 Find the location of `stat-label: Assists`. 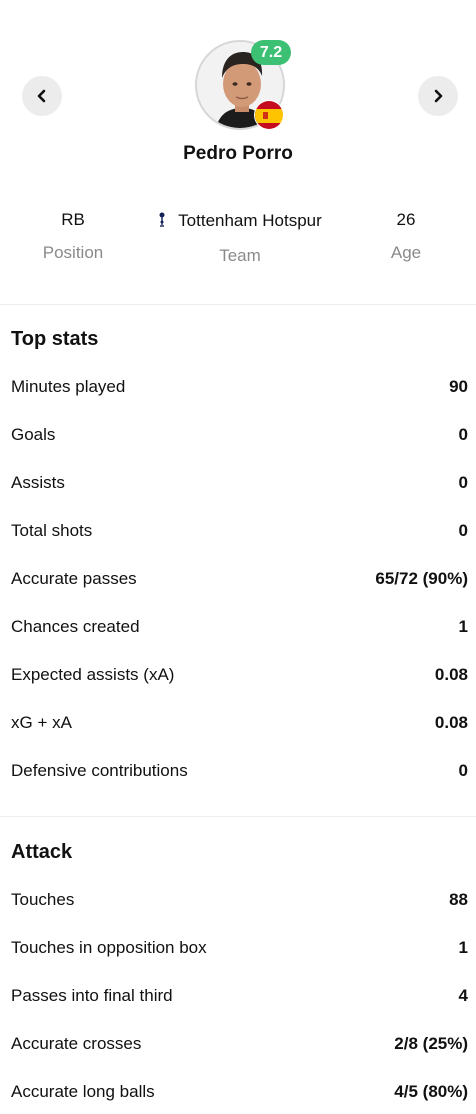

stat-label: Assists is located at coordinates (38, 482).